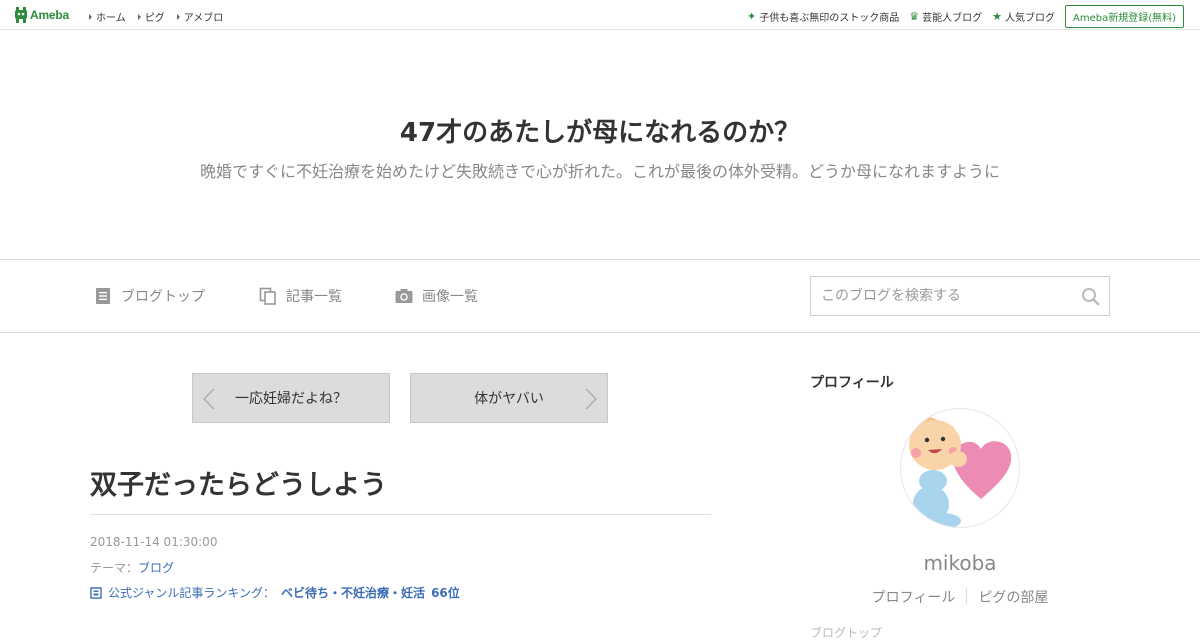  What do you see at coordinates (829, 18) in the screenshot?
I see `stock-goods-label: 子供も喜ぶ無印のストック商品` at bounding box center [829, 18].